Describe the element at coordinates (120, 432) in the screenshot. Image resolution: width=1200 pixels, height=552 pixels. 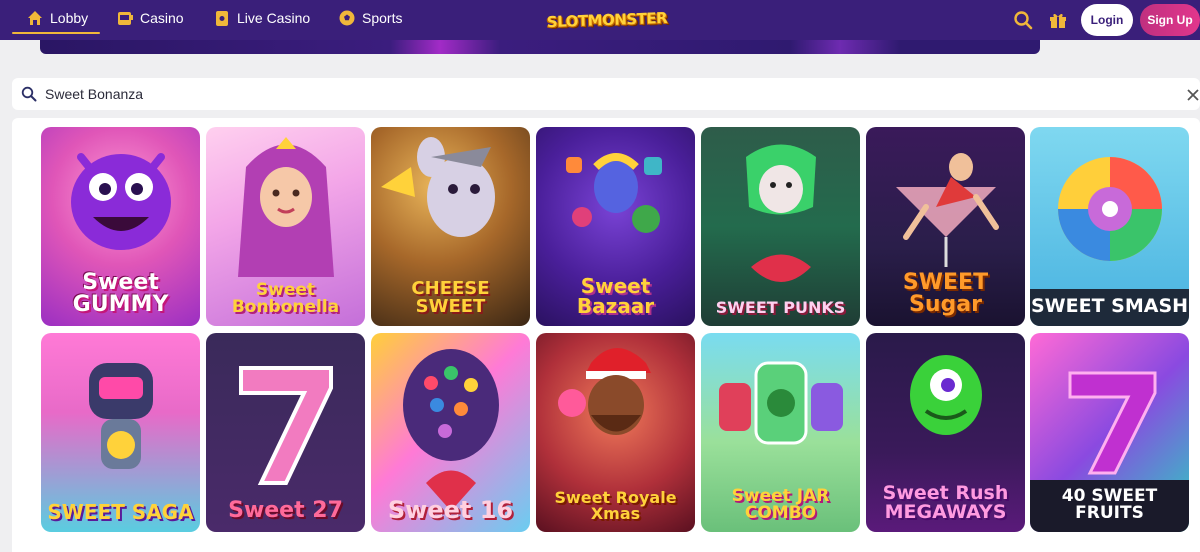
I see `game-tile-sweet-saga: SWEET SAGA` at that location.